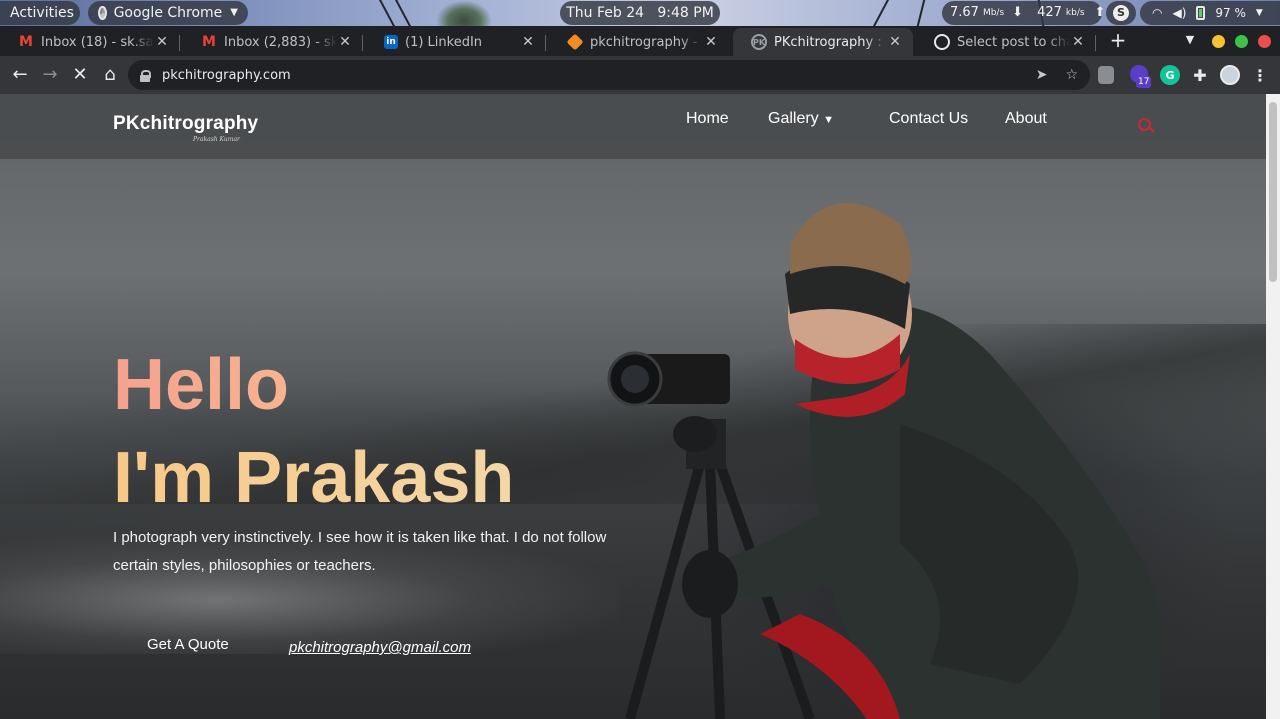 Image resolution: width=1280 pixels, height=719 pixels. I want to click on arrow-down-icon: ⬇, so click(1018, 12).